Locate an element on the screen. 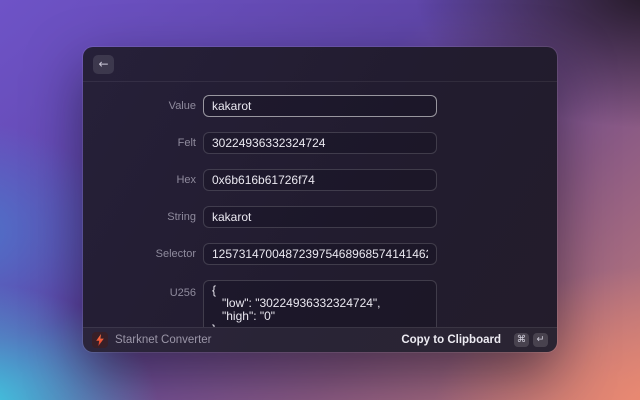 The height and width of the screenshot is (400, 640). felt-input is located at coordinates (320, 143).